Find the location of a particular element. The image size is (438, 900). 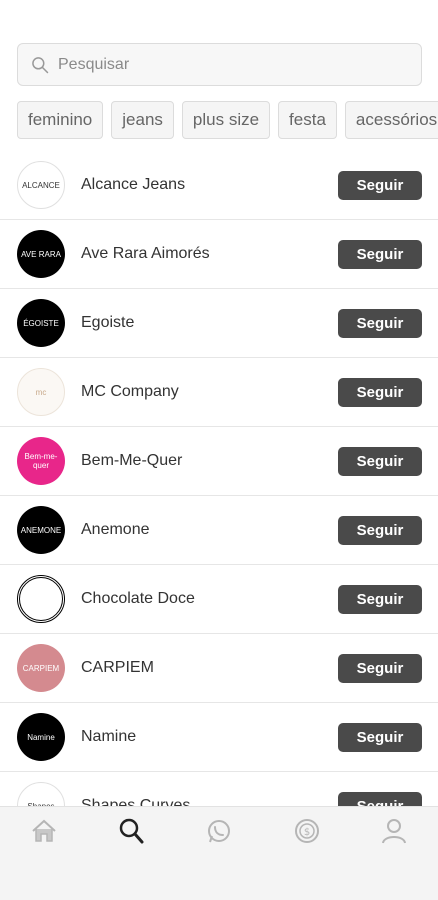

store-name: Egoiste is located at coordinates (108, 322).